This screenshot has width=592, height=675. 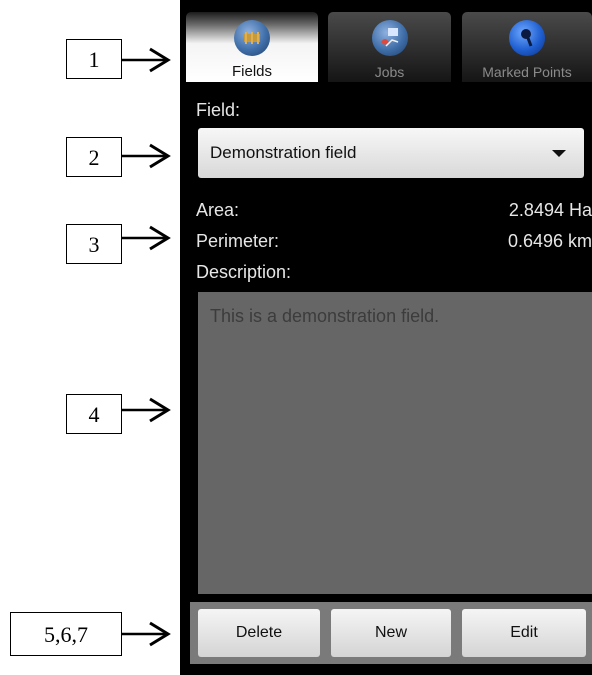 What do you see at coordinates (94, 59) in the screenshot?
I see `callout-1: 1` at bounding box center [94, 59].